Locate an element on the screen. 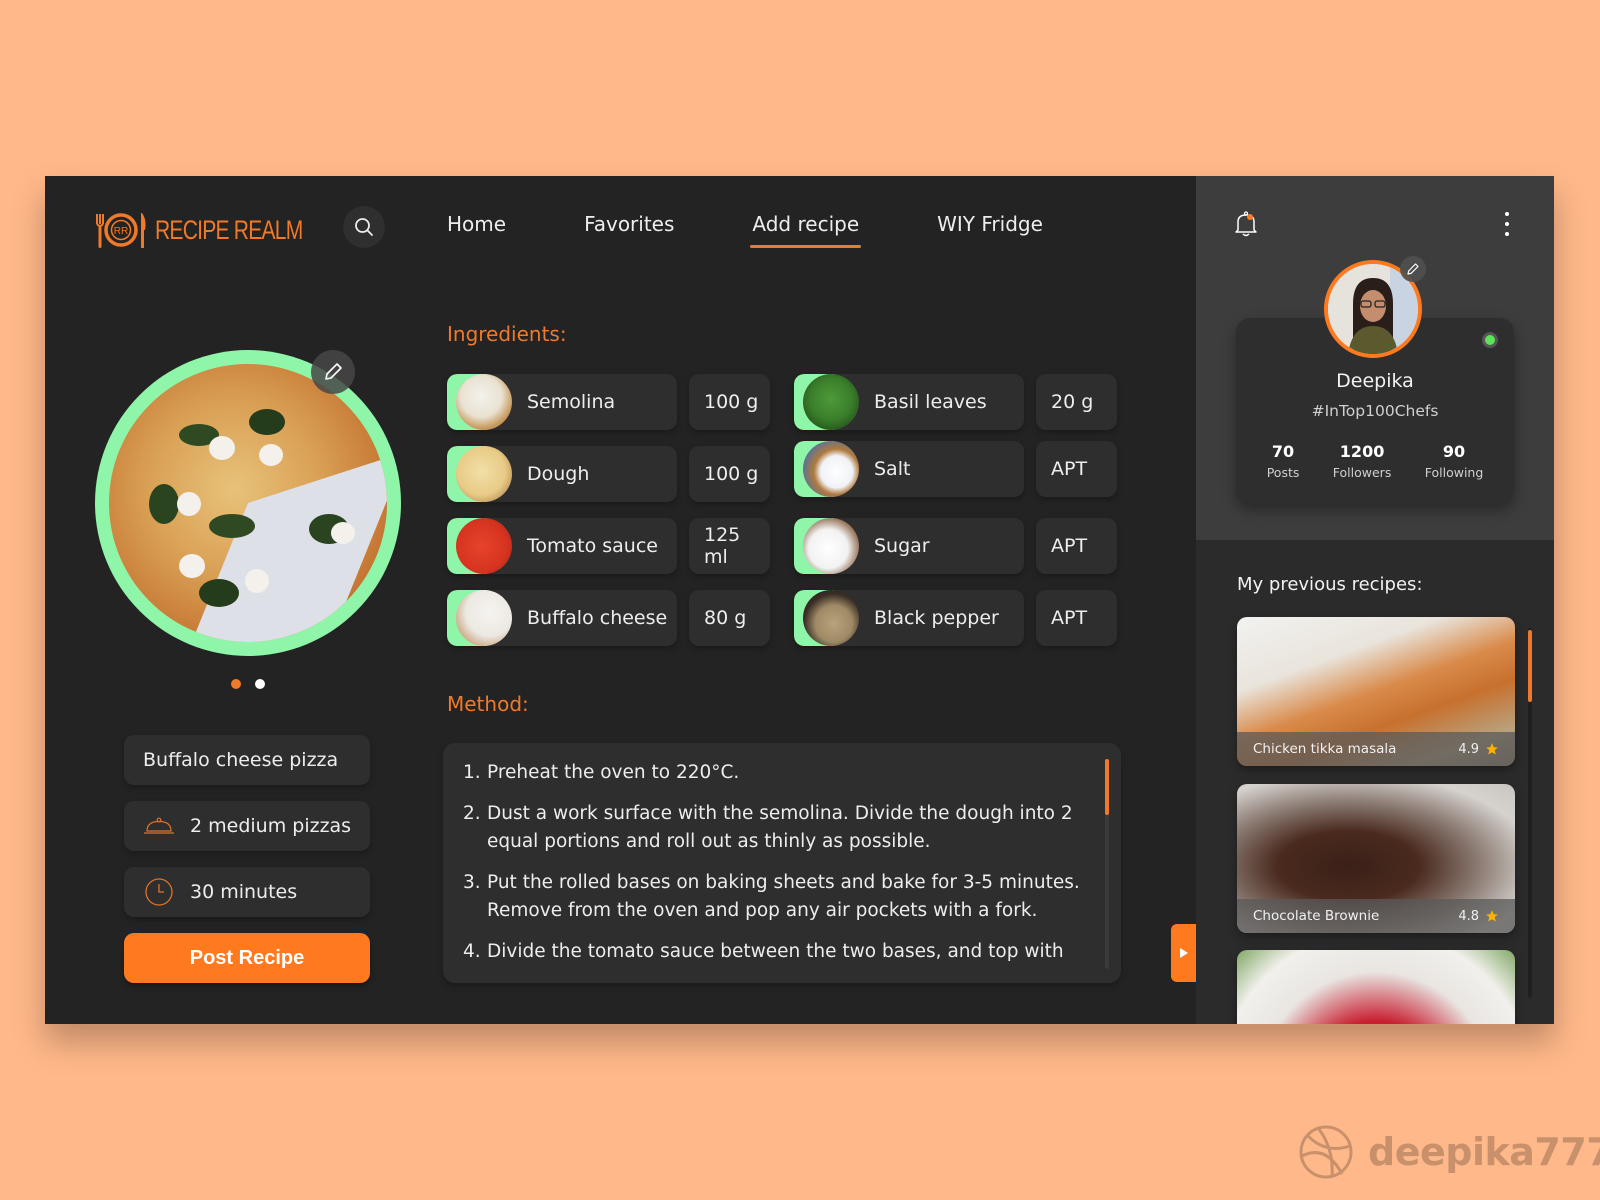  edit-photo-button is located at coordinates (333, 372).